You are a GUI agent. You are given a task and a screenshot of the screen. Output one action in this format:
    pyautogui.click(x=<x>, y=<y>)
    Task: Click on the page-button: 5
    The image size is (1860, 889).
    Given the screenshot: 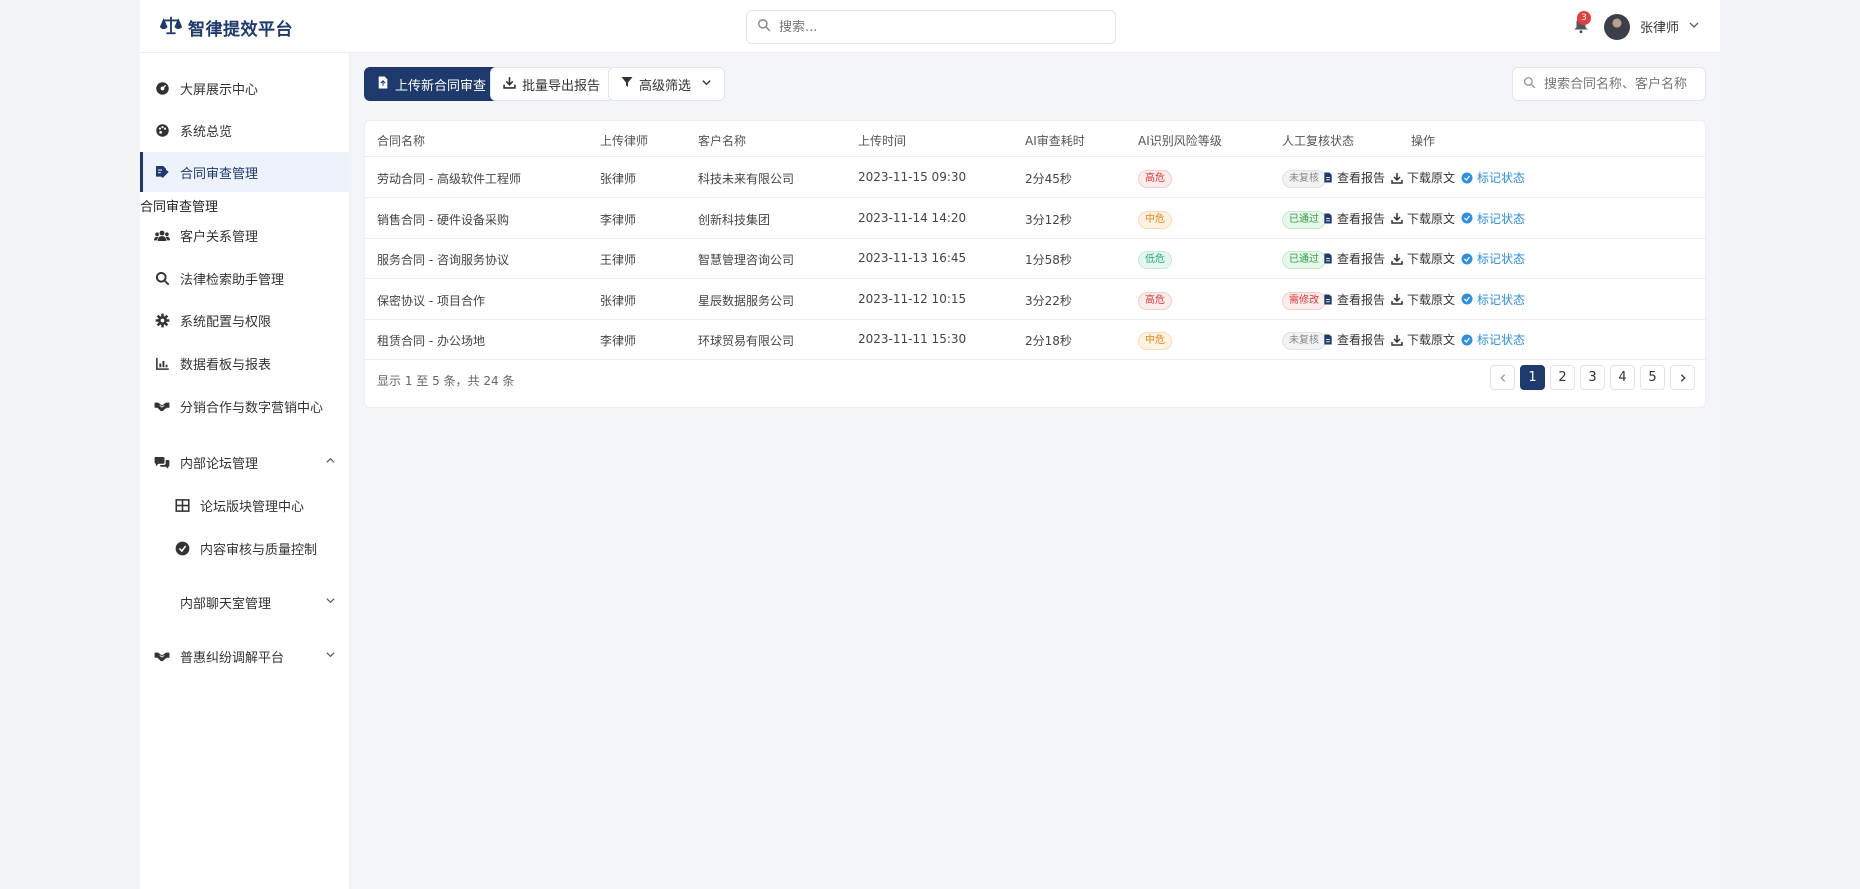 What is the action you would take?
    pyautogui.click(x=1652, y=377)
    